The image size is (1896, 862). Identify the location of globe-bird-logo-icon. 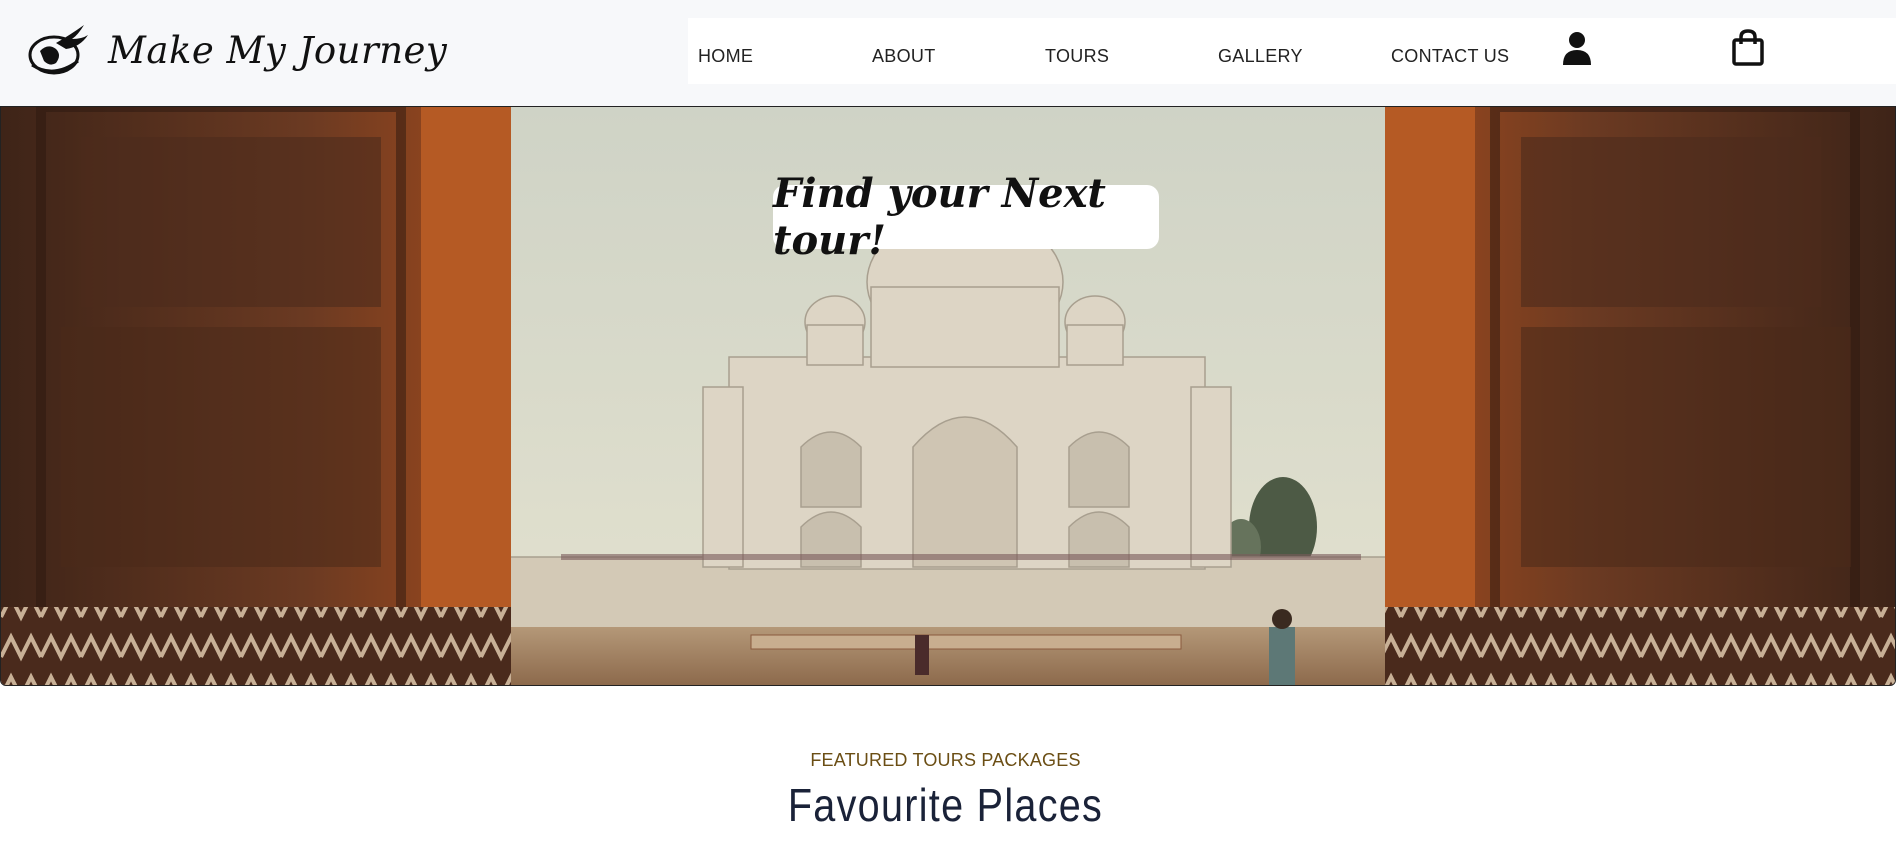
(58, 50).